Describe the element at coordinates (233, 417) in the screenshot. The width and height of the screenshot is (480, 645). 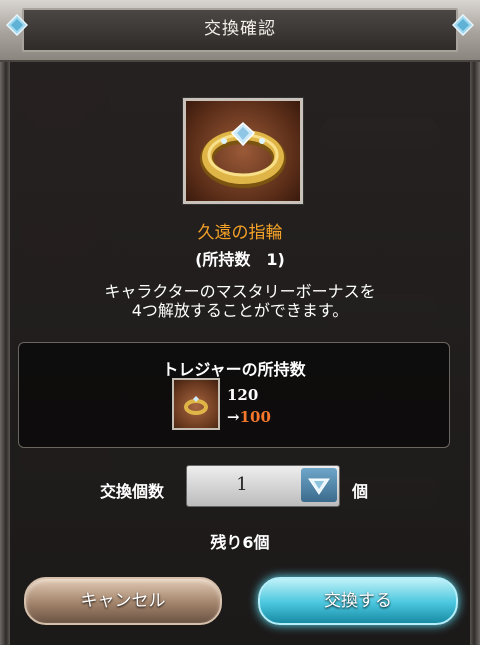
I see `arrow-right-icon: →` at that location.